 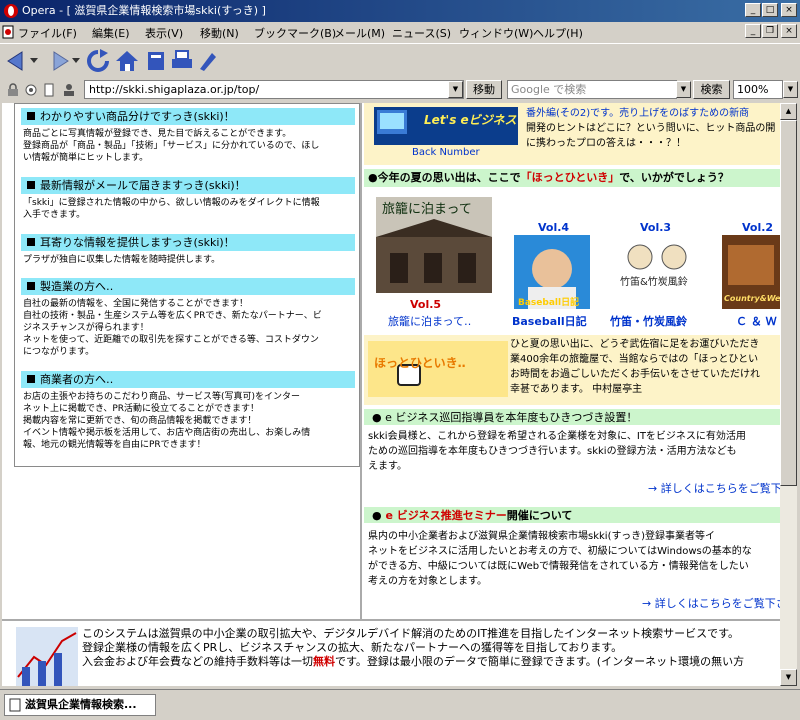 What do you see at coordinates (15, 705) in the screenshot?
I see `page-tab-icon` at bounding box center [15, 705].